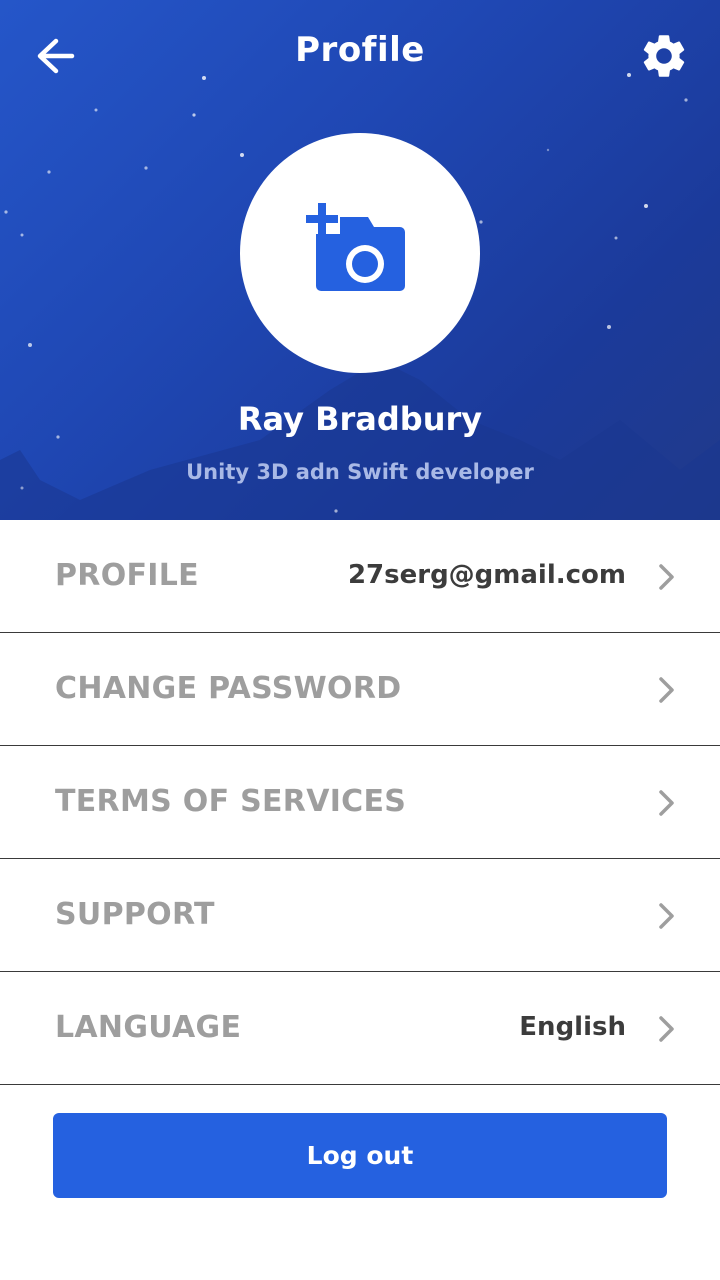 The image size is (720, 1280). What do you see at coordinates (228, 688) in the screenshot?
I see `menu-item-label: CHANGE PASSWORD` at bounding box center [228, 688].